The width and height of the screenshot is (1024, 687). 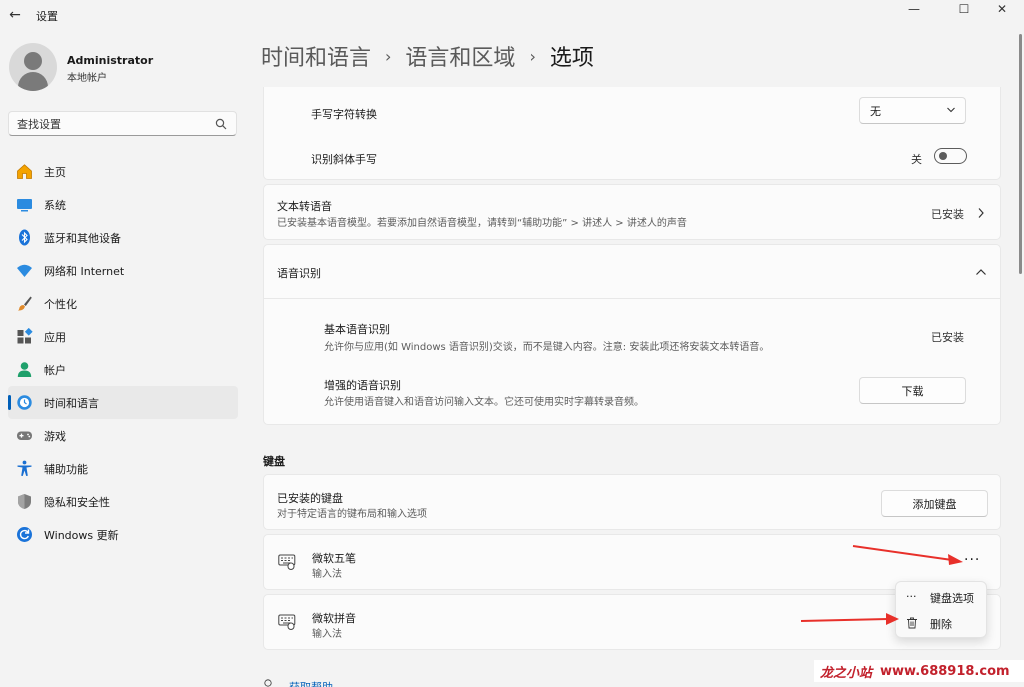 What do you see at coordinates (344, 114) in the screenshot?
I see `handwriting-conversion-label: 手写字符转换` at bounding box center [344, 114].